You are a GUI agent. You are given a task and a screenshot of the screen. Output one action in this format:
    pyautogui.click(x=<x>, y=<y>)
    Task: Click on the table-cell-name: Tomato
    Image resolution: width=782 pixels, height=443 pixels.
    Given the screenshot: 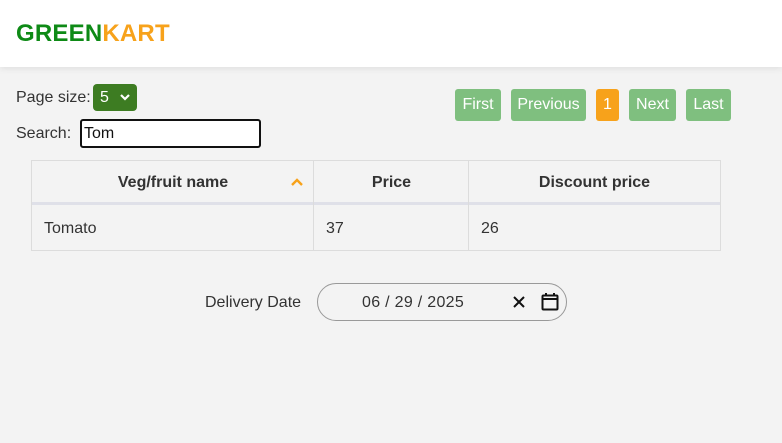 What is the action you would take?
    pyautogui.click(x=70, y=228)
    